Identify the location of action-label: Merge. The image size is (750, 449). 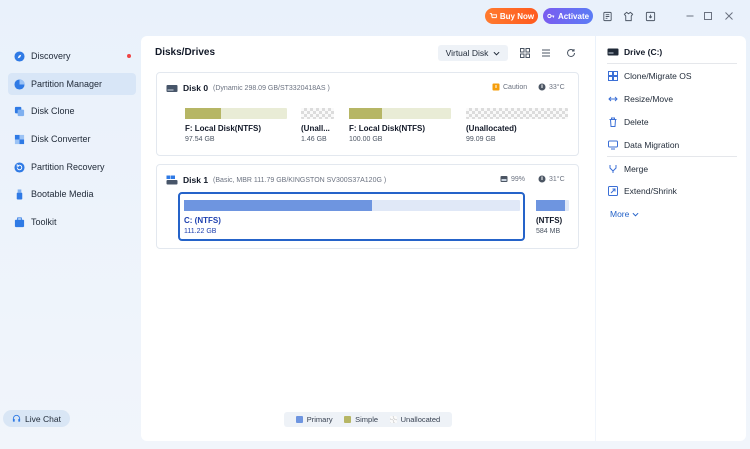
(636, 168).